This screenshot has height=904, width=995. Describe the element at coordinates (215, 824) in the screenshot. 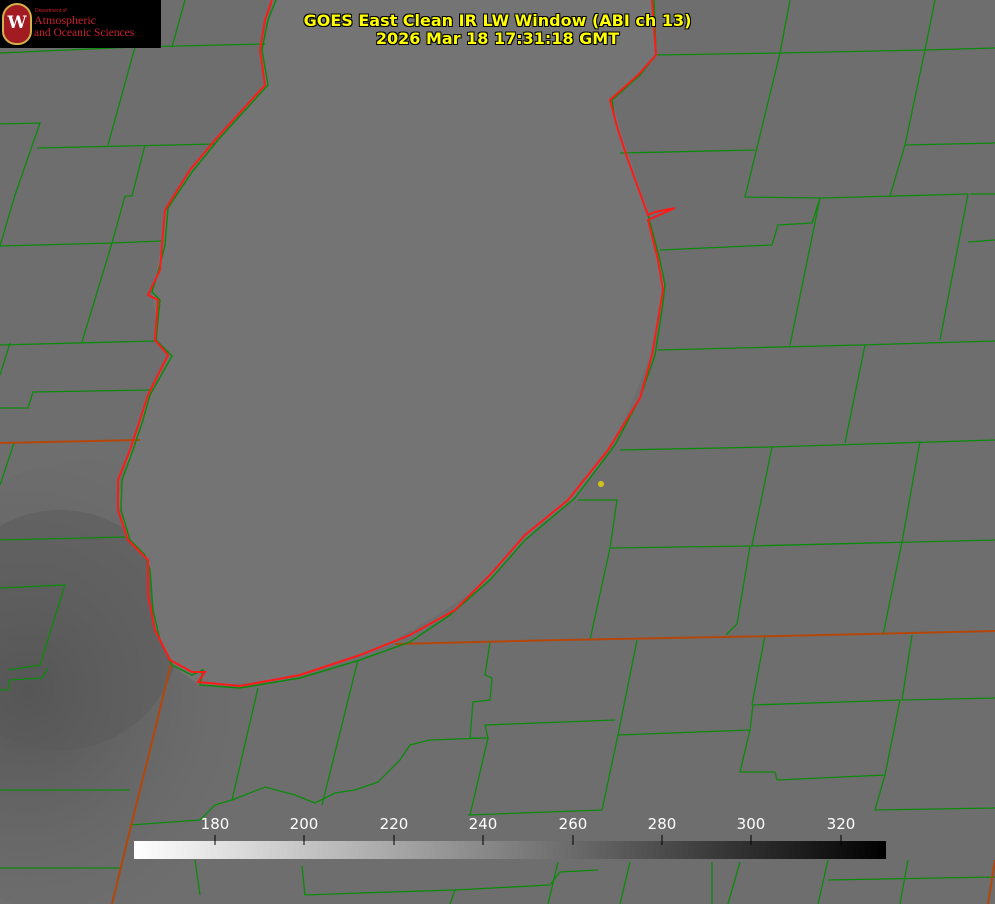

I see `colorbar-tick-label: 180` at that location.